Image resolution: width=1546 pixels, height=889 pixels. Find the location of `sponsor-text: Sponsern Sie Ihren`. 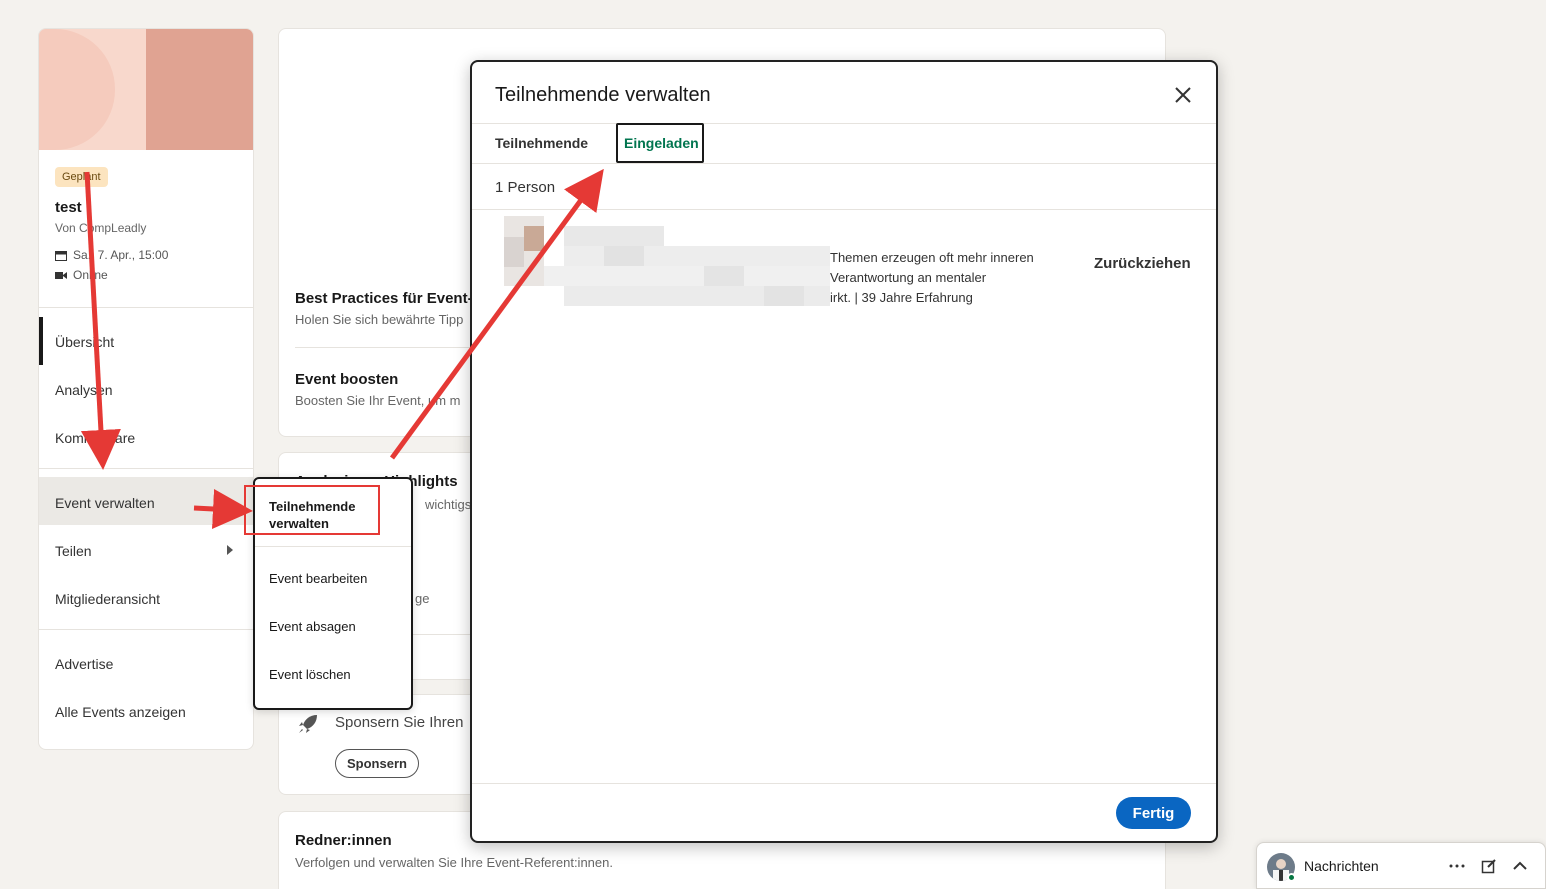

sponsor-text: Sponsern Sie Ihren is located at coordinates (399, 722).